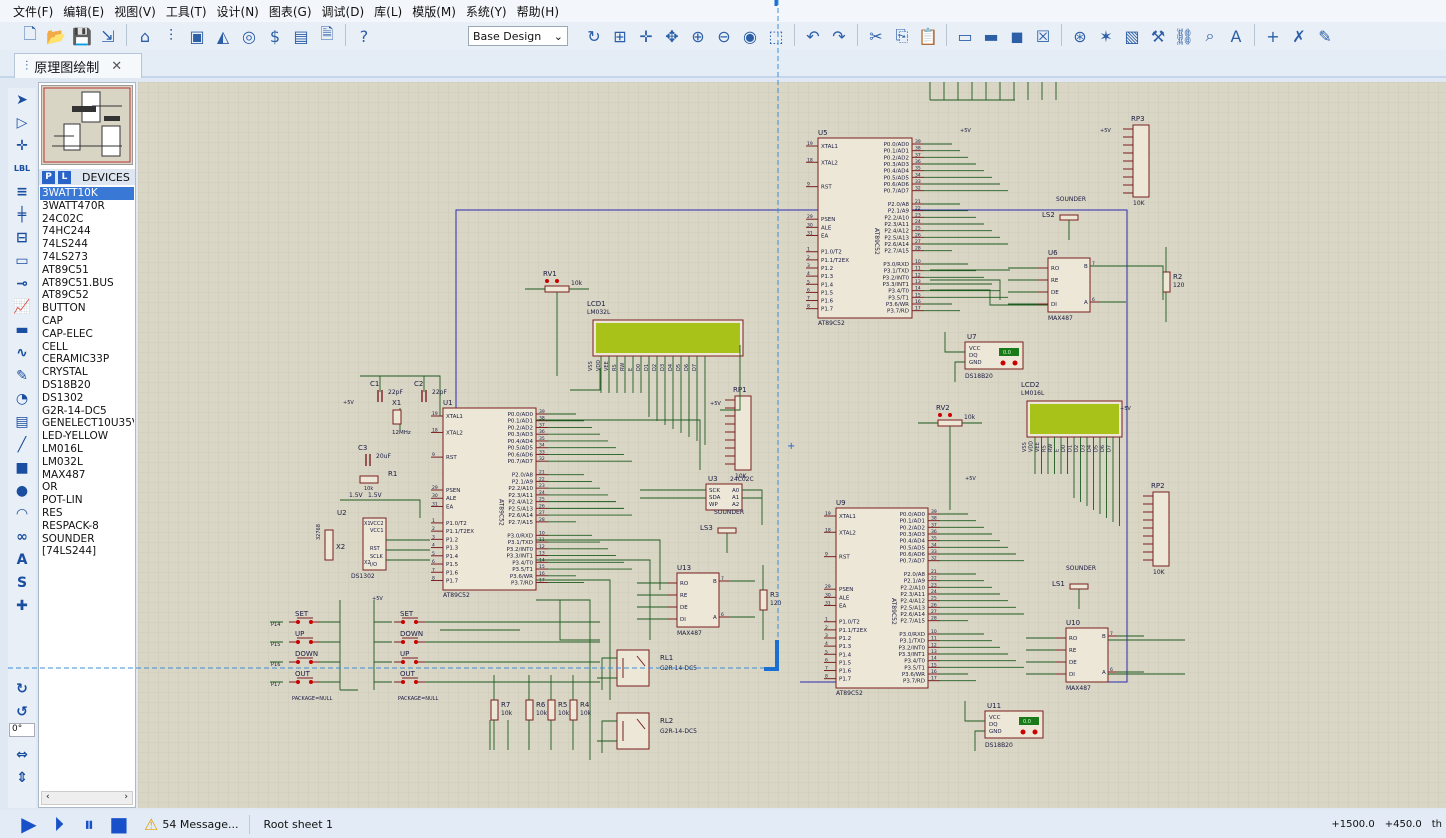  Describe the element at coordinates (87, 449) in the screenshot. I see `device-list-item: LM016L` at that location.